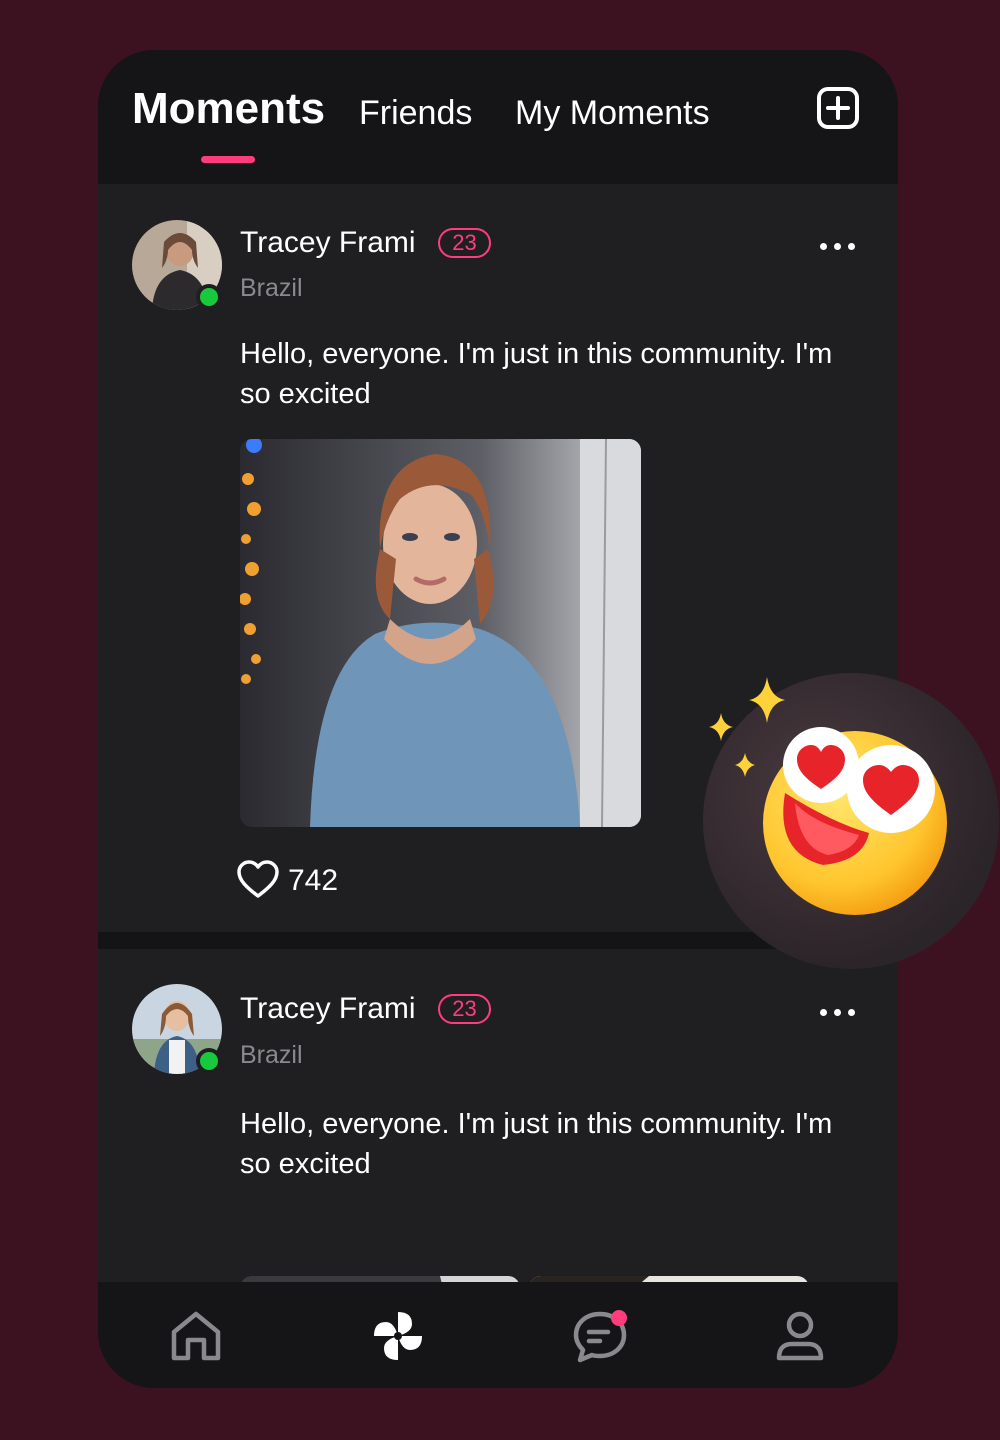  What do you see at coordinates (828, 796) in the screenshot?
I see `heart-eyes-emoji-icon` at bounding box center [828, 796].